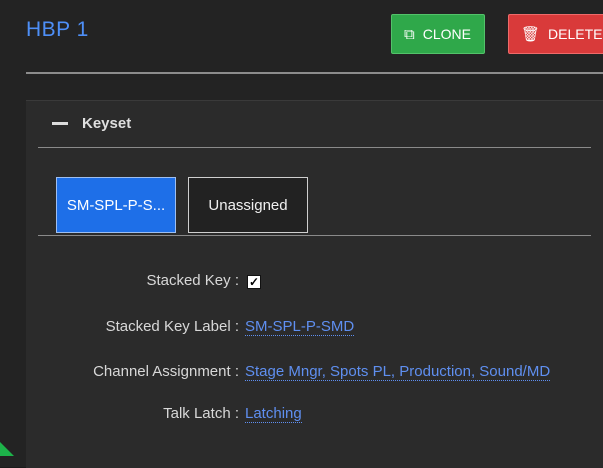  Describe the element at coordinates (7, 448) in the screenshot. I see `corner-accent-bottom` at that location.